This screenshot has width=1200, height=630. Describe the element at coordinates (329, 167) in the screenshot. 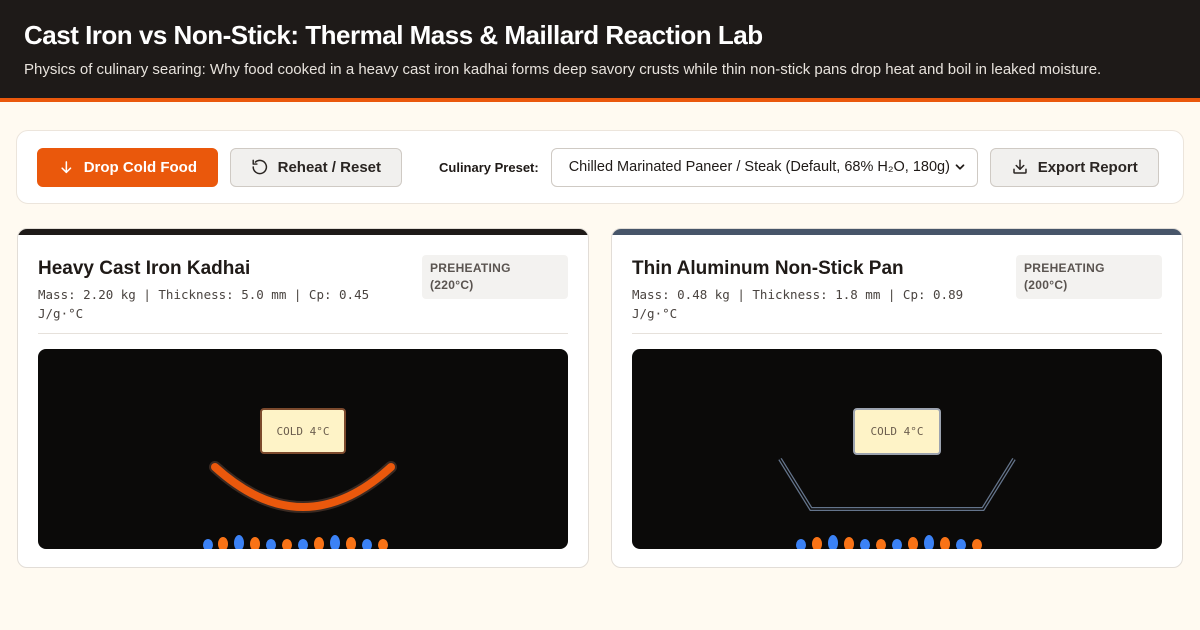

I see `reheat-reset-label: Reheat / Reset` at that location.